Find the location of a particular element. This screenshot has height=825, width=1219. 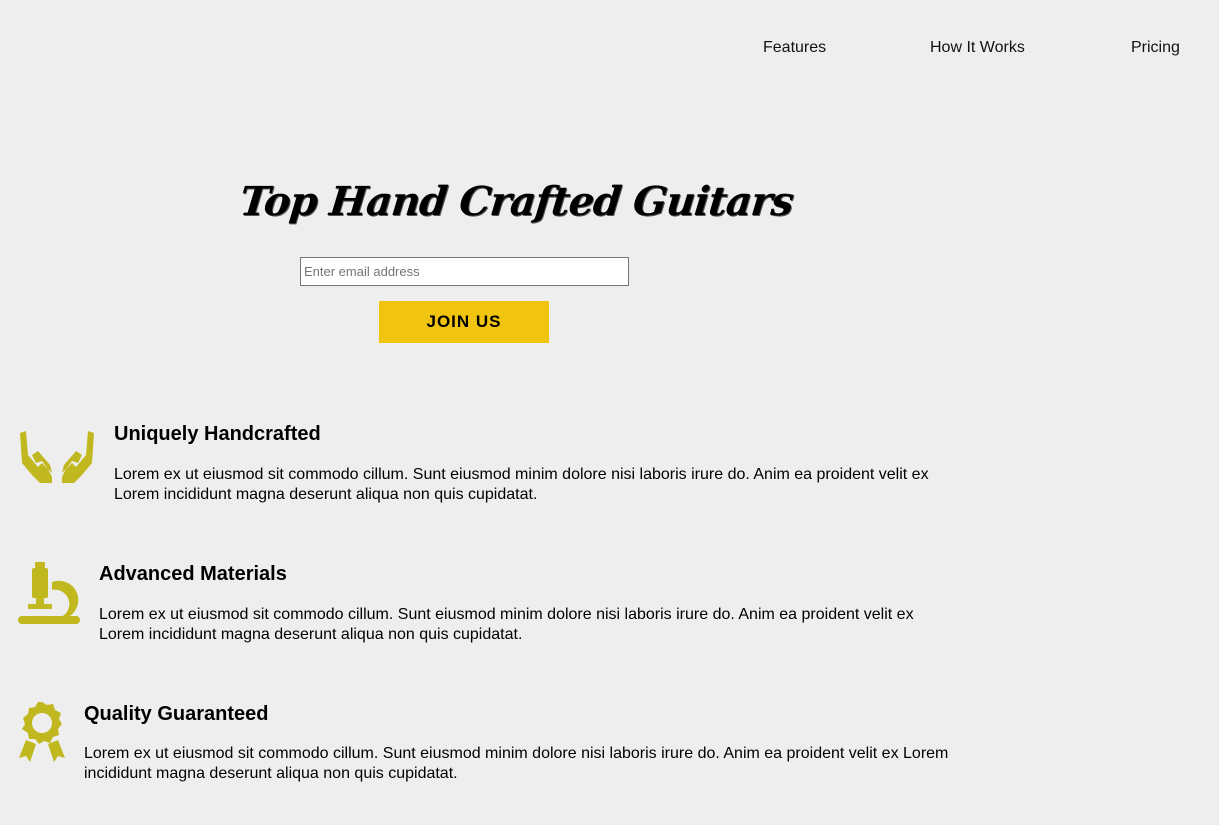

hero-title: Top Hand Crafted Guitars is located at coordinates (516, 201).